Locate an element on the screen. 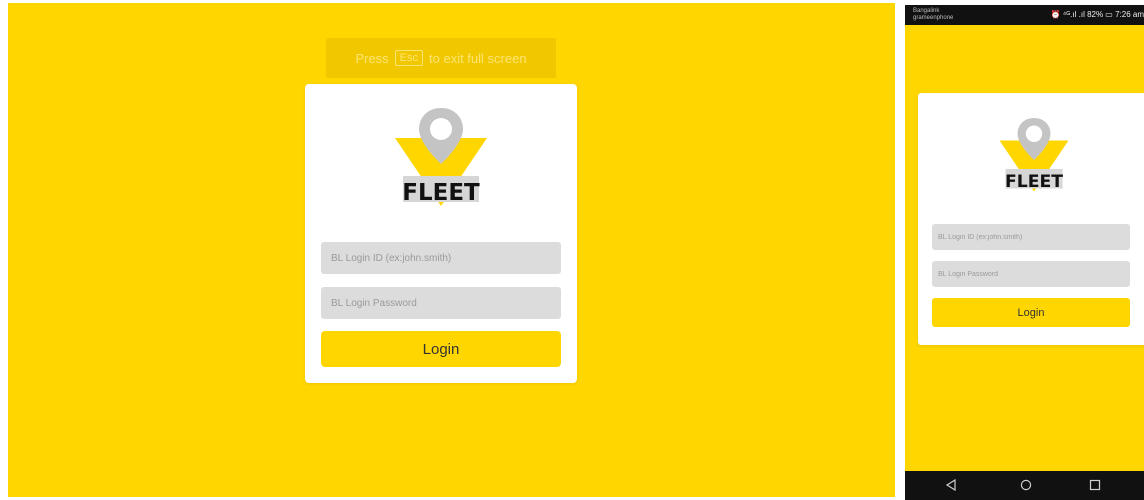  password-input is located at coordinates (441, 303).